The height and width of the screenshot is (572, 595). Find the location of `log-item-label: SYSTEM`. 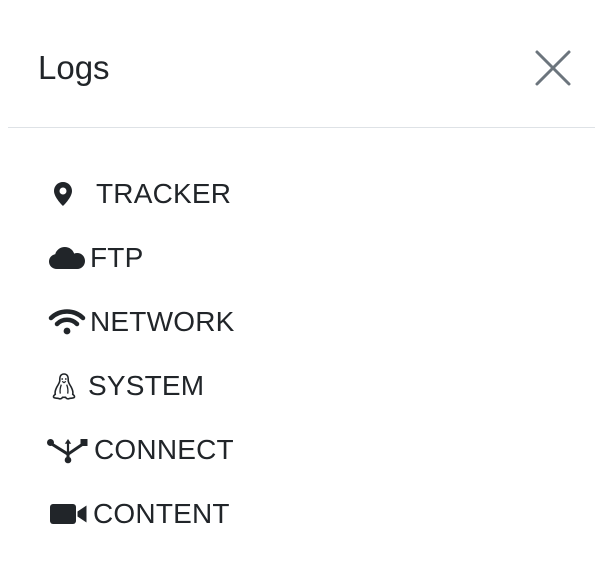

log-item-label: SYSTEM is located at coordinates (146, 385).